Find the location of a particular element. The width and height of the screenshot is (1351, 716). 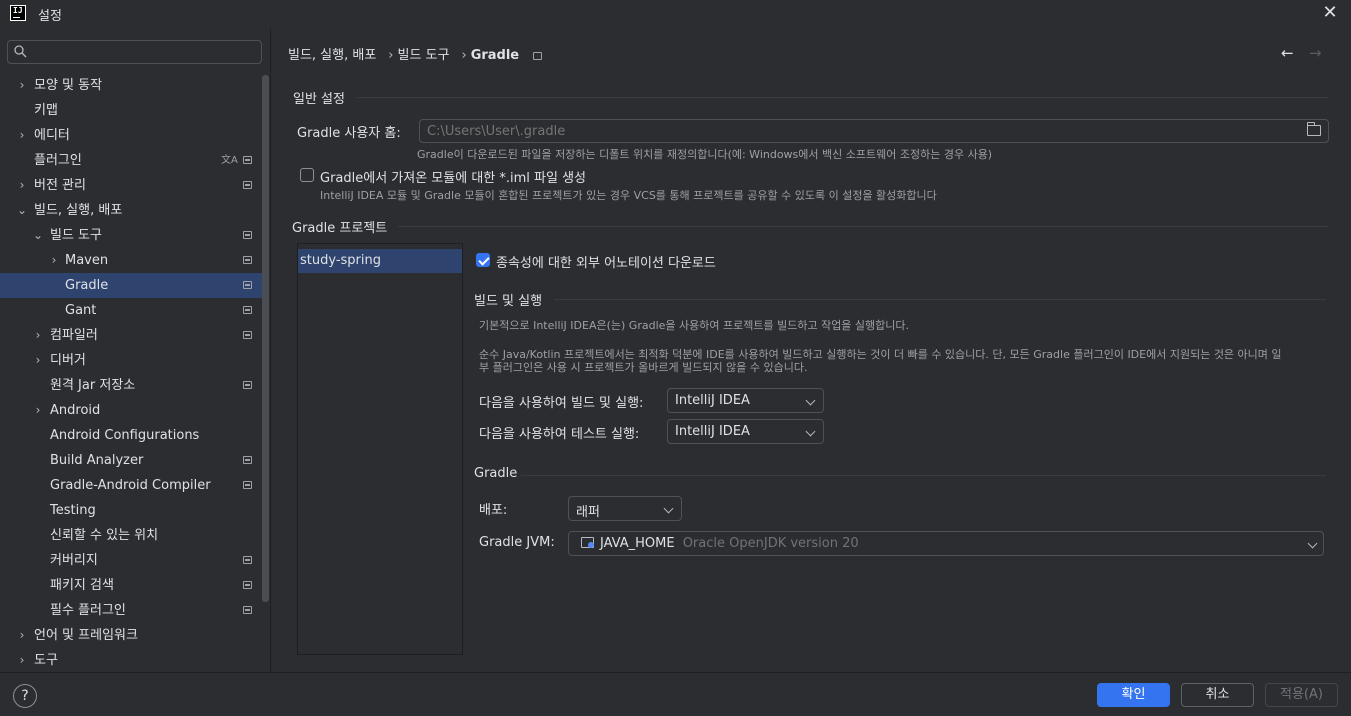

download-annotations-label: 종속성에 대한 외부 어노테이션 다운로드 is located at coordinates (606, 261).